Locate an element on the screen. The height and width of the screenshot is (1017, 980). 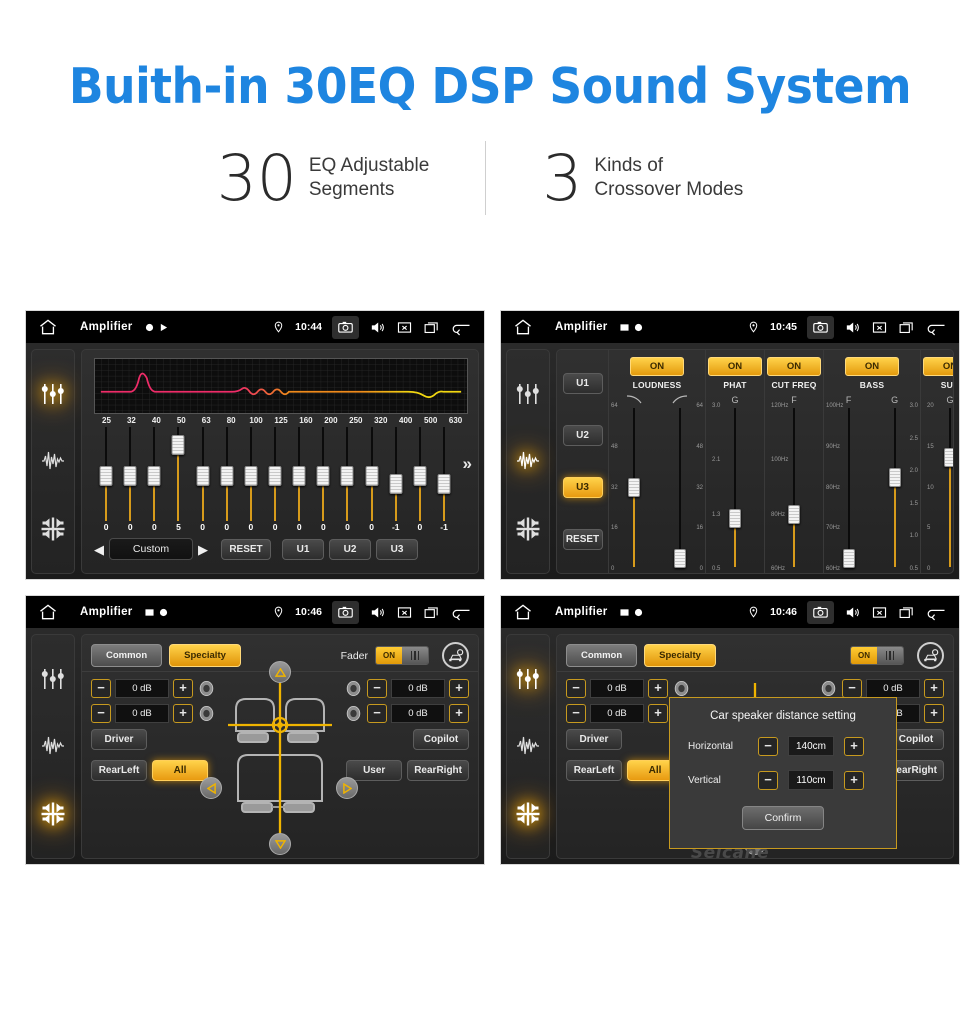
seat-all-button: All is located at coordinates (180, 770).